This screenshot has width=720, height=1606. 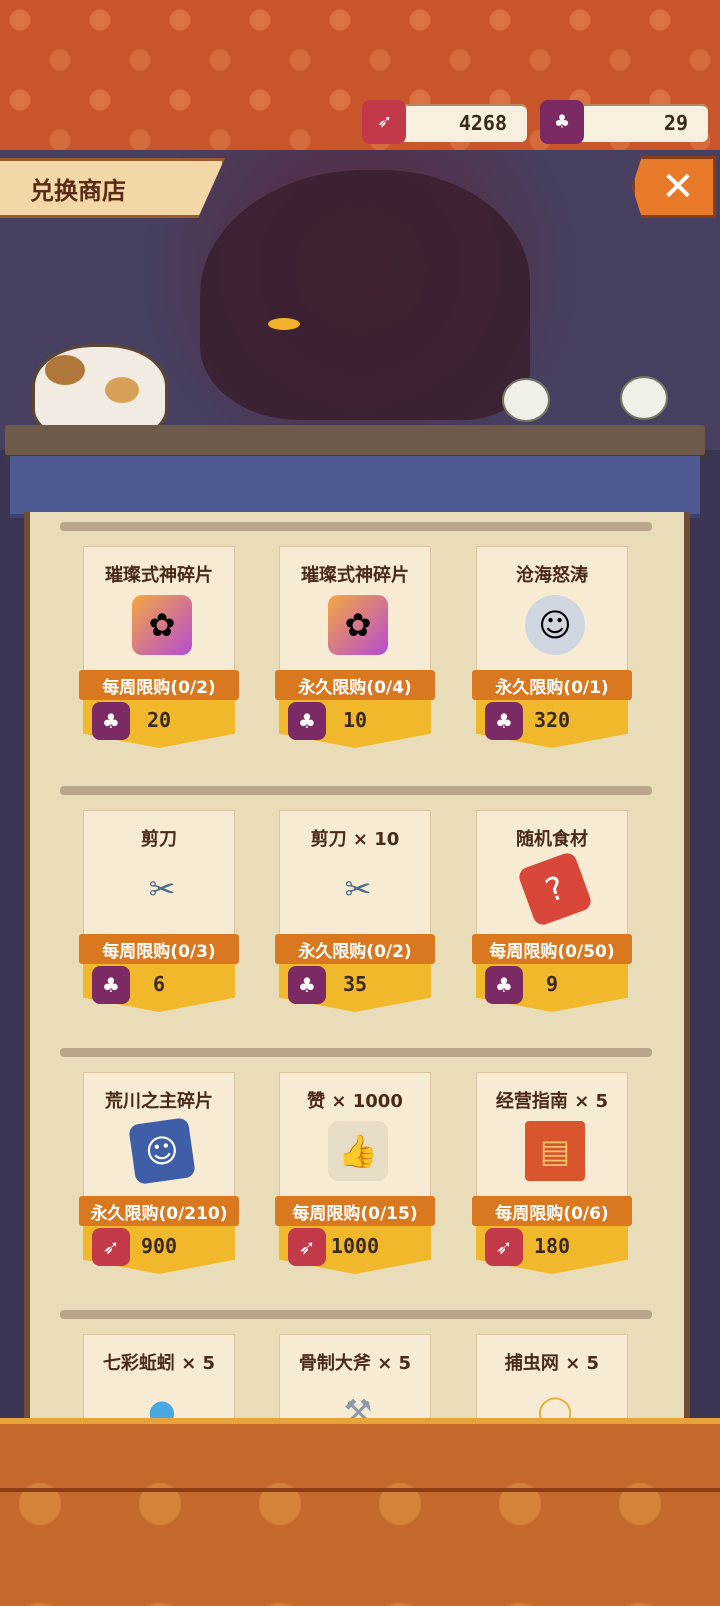 I want to click on cat-mascot, so click(x=100, y=391).